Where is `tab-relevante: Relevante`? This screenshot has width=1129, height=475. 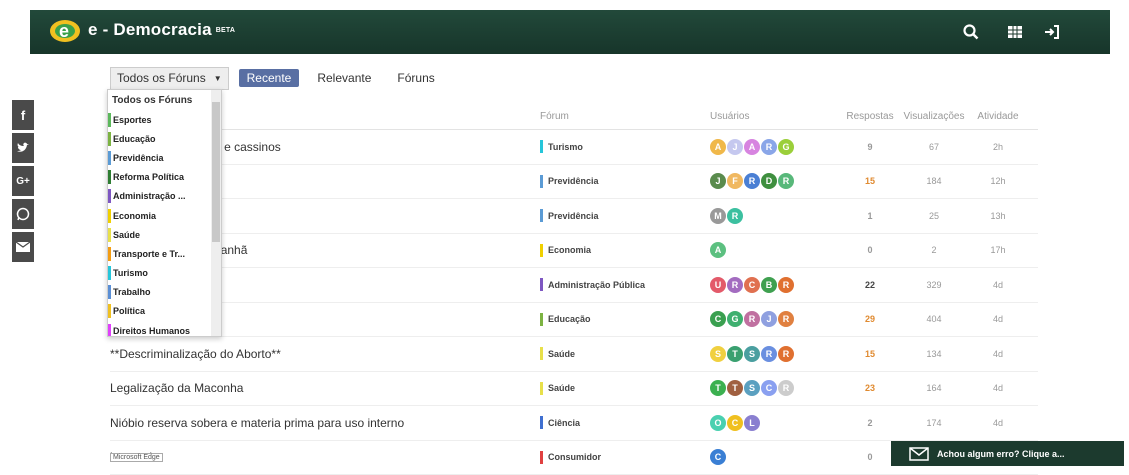 tab-relevante: Relevante is located at coordinates (344, 78).